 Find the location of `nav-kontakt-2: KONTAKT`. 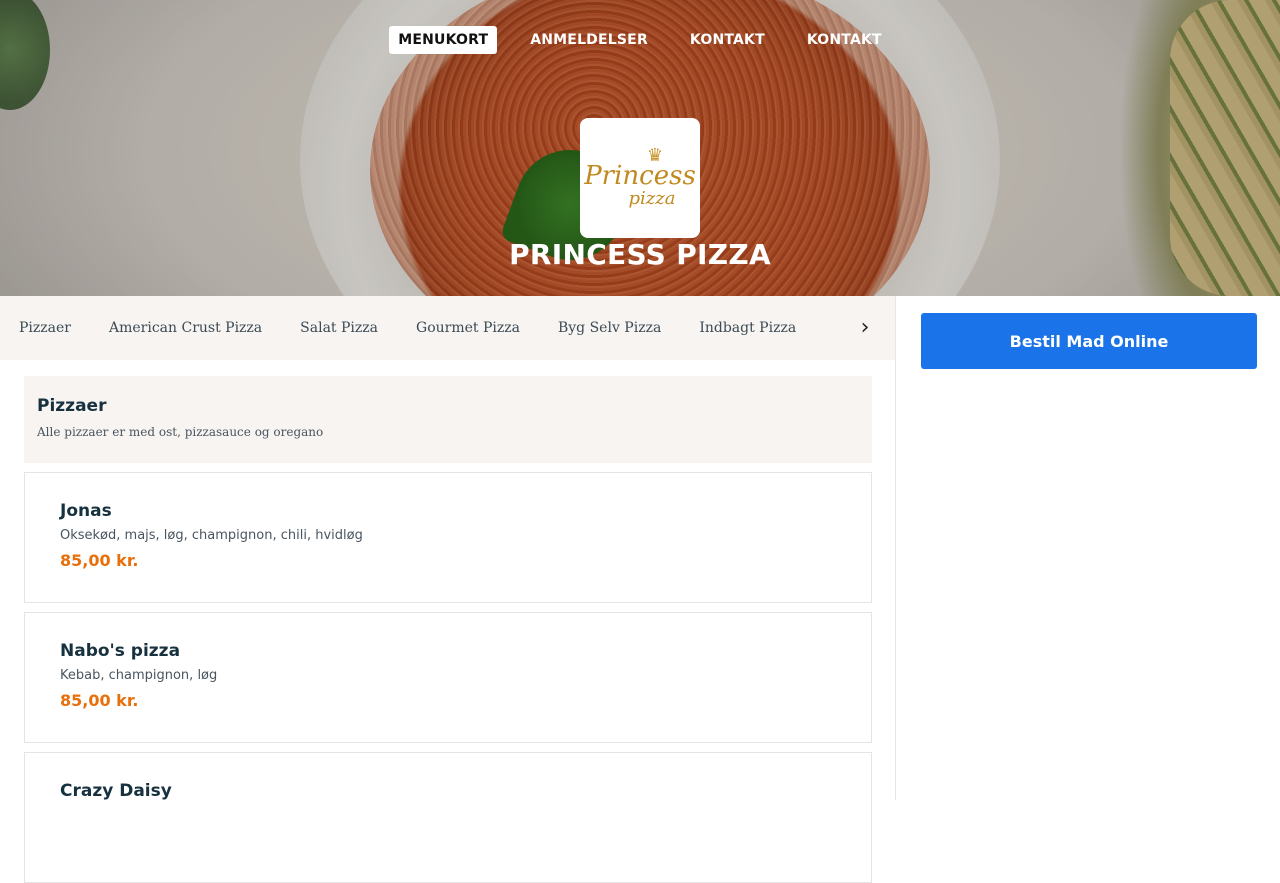

nav-kontakt-2: KONTAKT is located at coordinates (844, 40).